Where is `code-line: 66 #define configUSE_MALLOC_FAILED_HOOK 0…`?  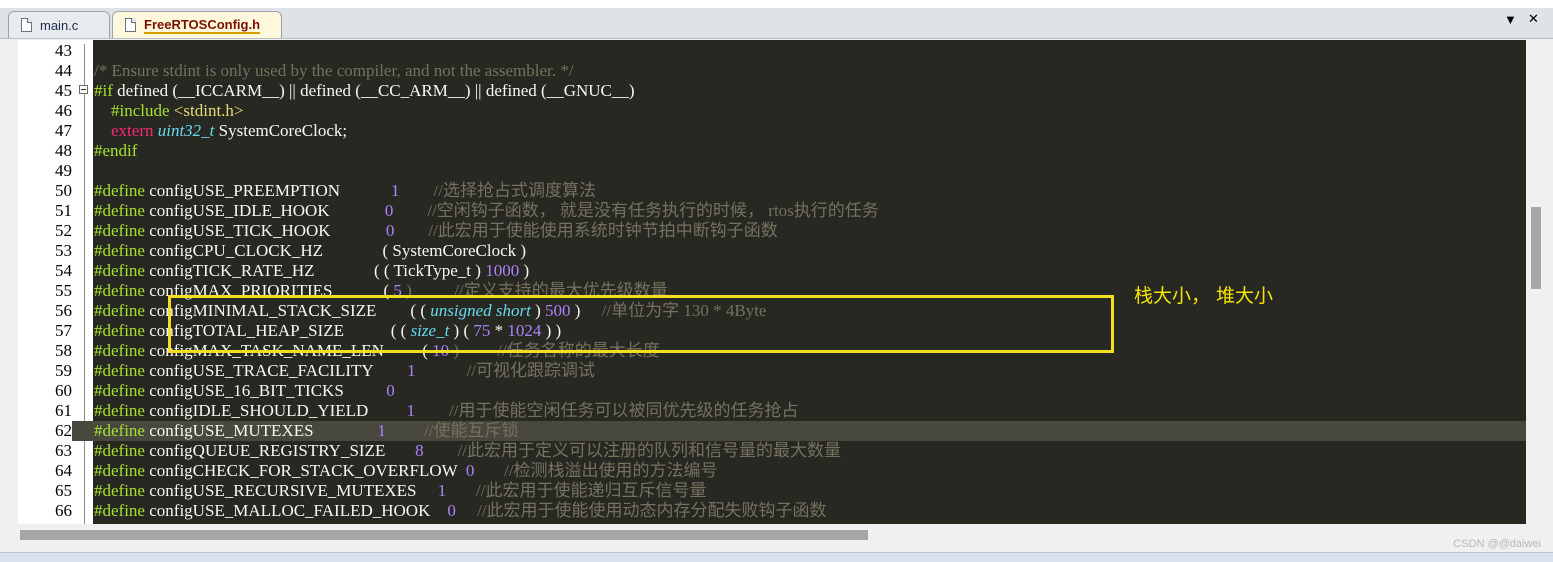 code-line: 66 #define configUSE_MALLOC_FAILED_HOOK 0… is located at coordinates (772, 511).